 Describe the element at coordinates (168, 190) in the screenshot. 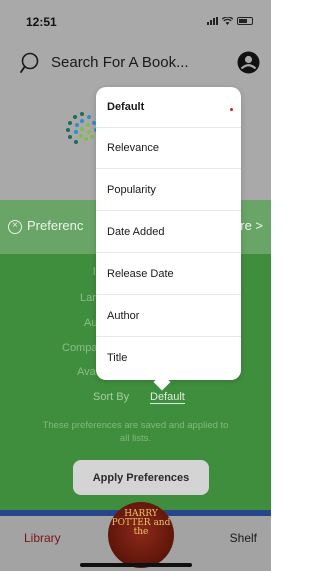

I see `sort-option-popularity: Popularity` at that location.